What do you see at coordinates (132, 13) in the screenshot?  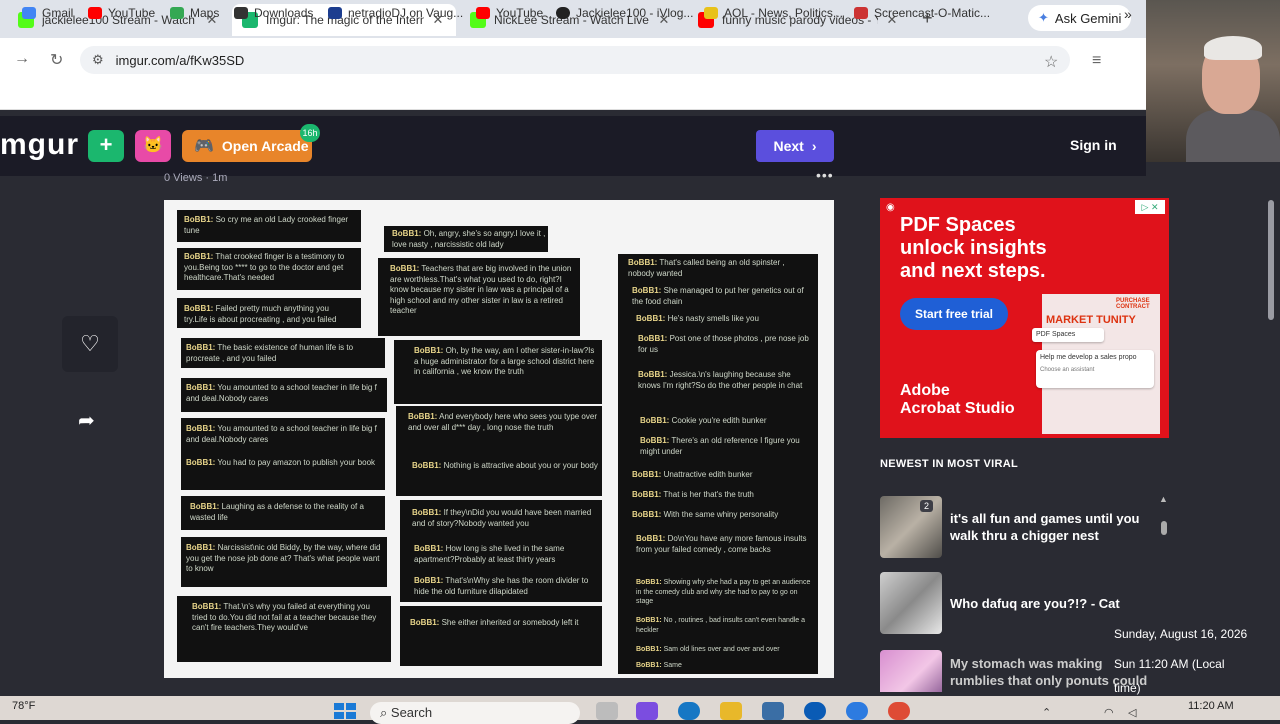 I see `bookmark-label: YouTube` at bounding box center [132, 13].